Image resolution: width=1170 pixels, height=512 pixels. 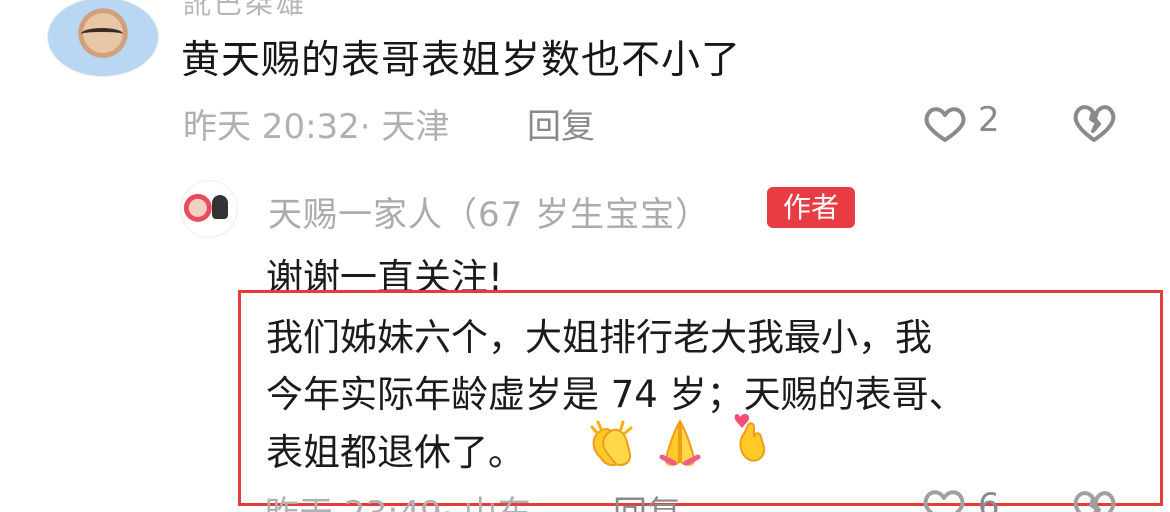 What do you see at coordinates (989, 120) in the screenshot?
I see `like-count: 2` at bounding box center [989, 120].